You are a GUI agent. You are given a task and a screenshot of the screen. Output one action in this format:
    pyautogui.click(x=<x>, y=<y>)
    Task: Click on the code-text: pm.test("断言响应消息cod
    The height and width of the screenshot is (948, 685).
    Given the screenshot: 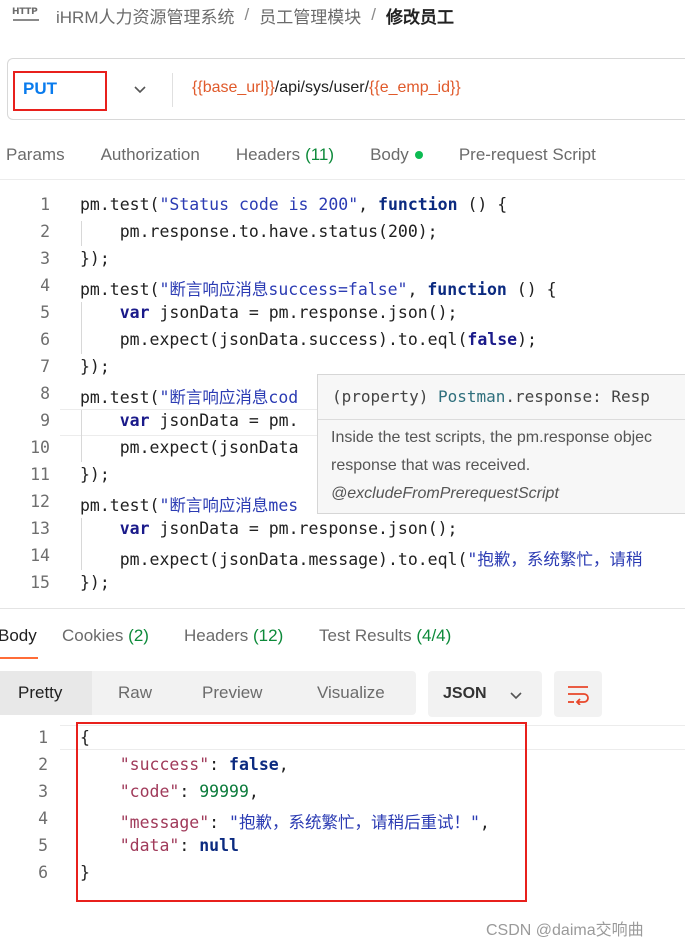 What is the action you would take?
    pyautogui.click(x=189, y=397)
    